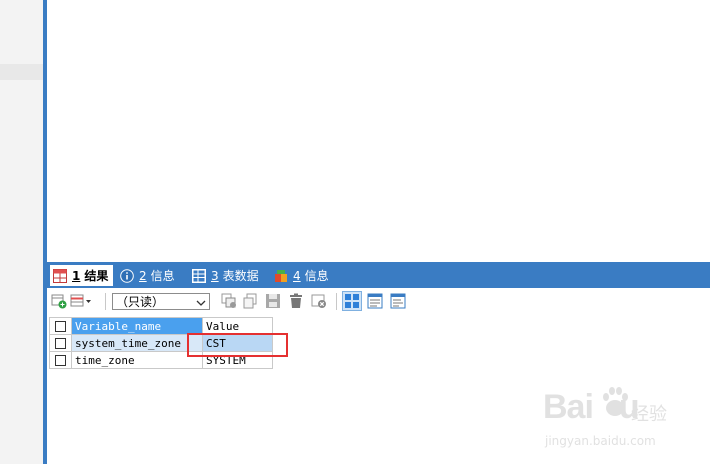 Image resolution: width=710 pixels, height=464 pixels. I want to click on copy-icon, so click(251, 301).